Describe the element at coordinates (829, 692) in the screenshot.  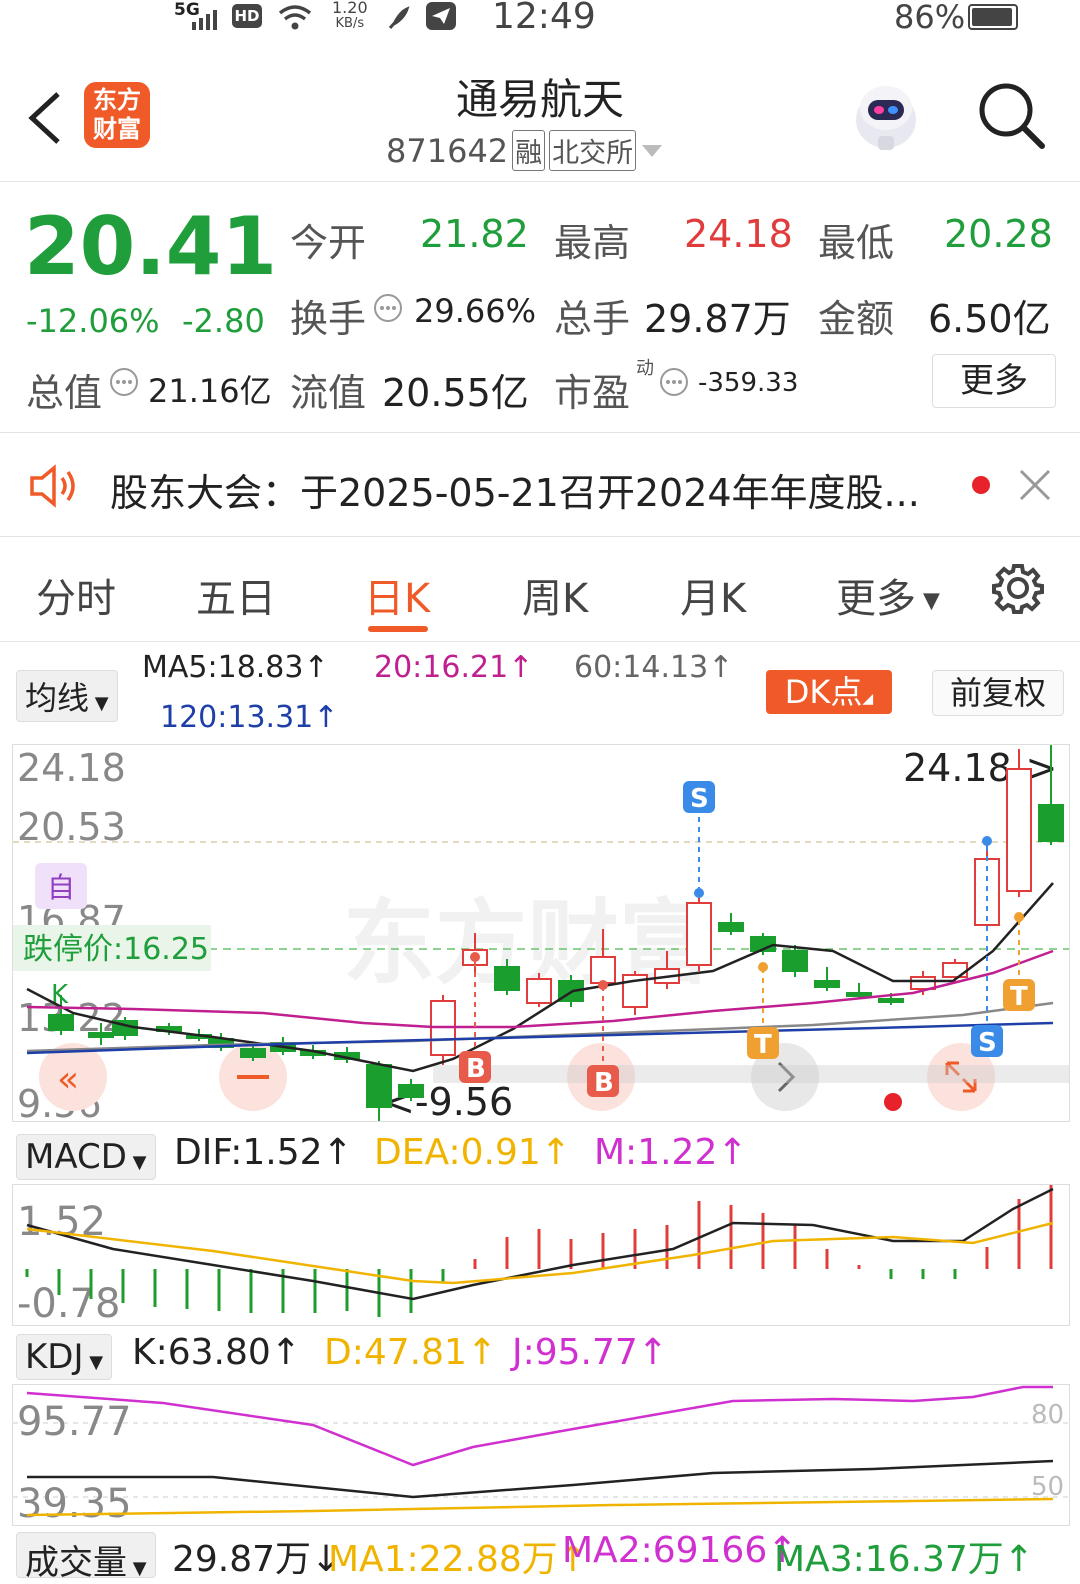
I see `dk-point-button: DK点◢` at that location.